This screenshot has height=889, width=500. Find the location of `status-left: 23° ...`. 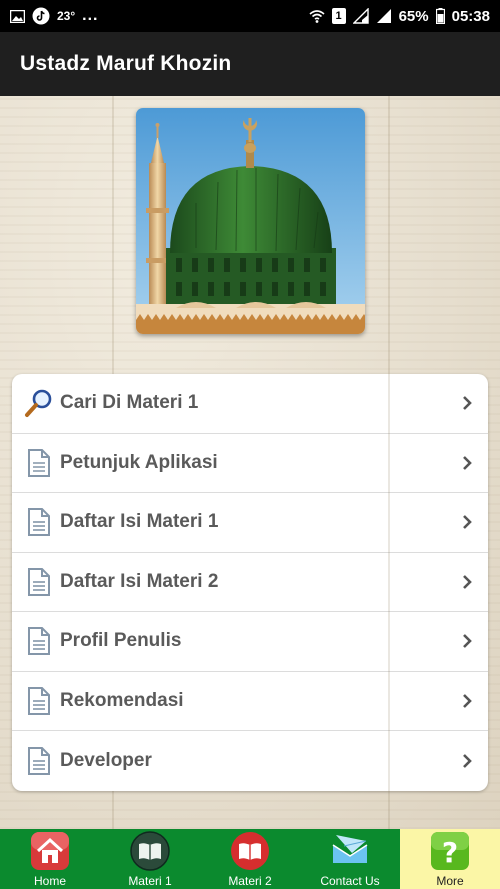

status-left: 23° ... is located at coordinates (54, 16).